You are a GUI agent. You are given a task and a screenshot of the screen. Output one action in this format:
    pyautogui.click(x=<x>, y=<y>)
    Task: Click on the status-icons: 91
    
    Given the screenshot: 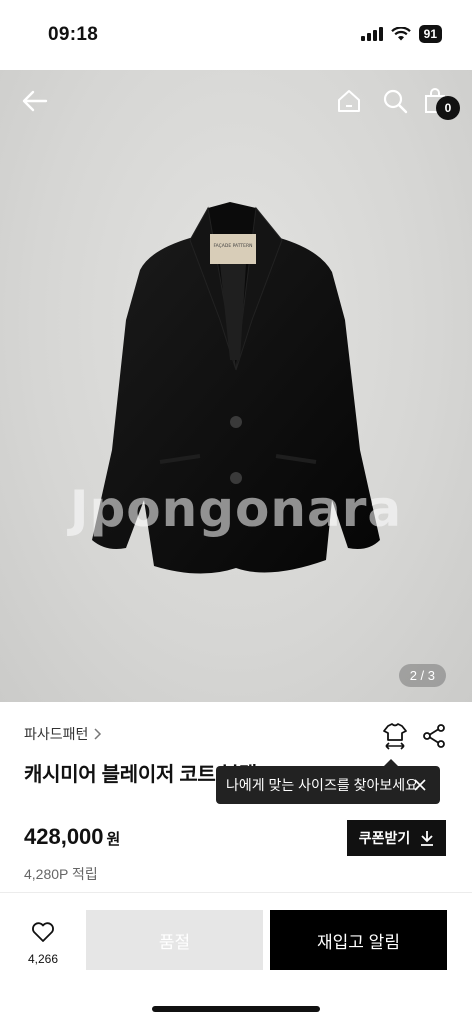 What is the action you would take?
    pyautogui.click(x=401, y=34)
    